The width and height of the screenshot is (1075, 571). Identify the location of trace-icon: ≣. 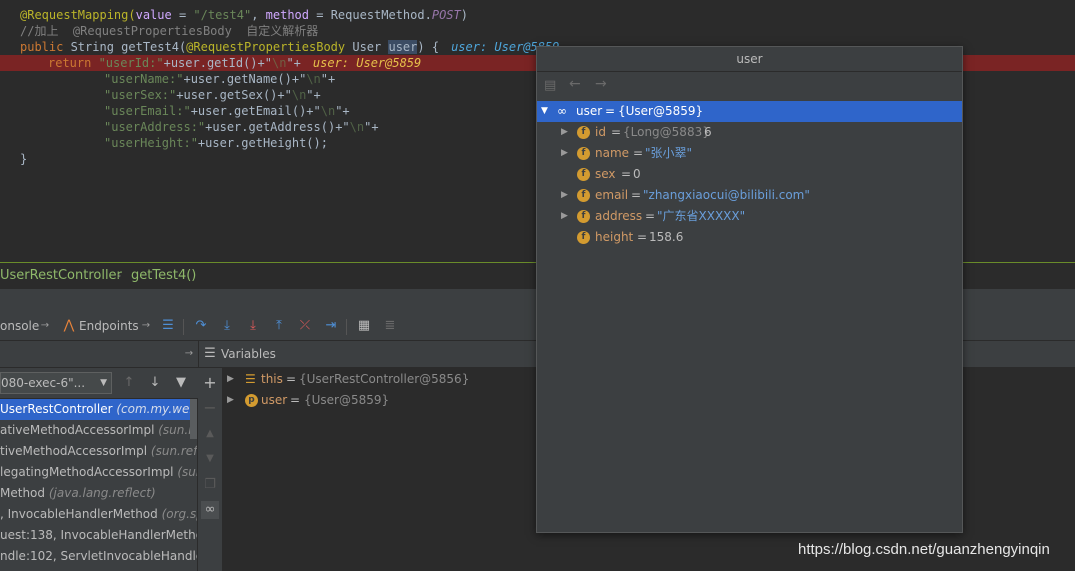
(390, 326).